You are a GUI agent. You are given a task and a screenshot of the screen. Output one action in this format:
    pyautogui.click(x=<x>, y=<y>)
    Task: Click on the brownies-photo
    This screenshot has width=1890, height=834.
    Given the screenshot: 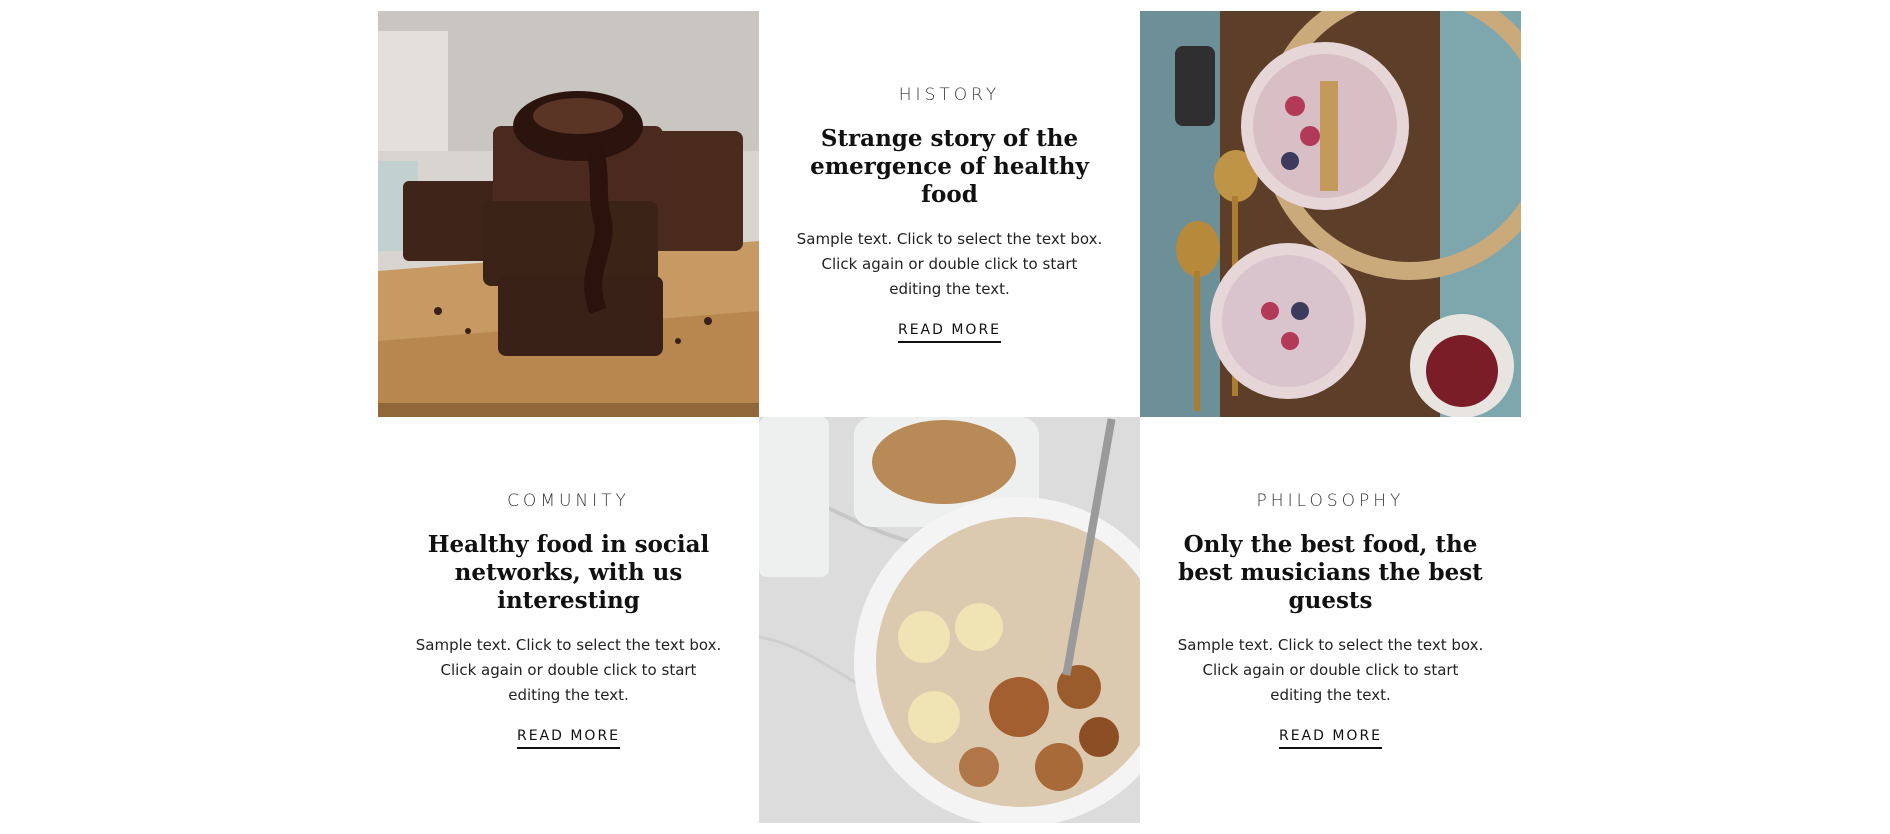 What is the action you would take?
    pyautogui.click(x=568, y=214)
    